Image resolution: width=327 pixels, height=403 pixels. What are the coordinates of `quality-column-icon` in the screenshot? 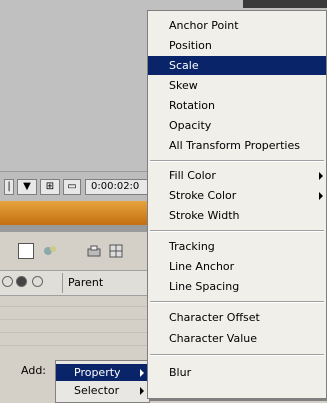 It's located at (21, 281).